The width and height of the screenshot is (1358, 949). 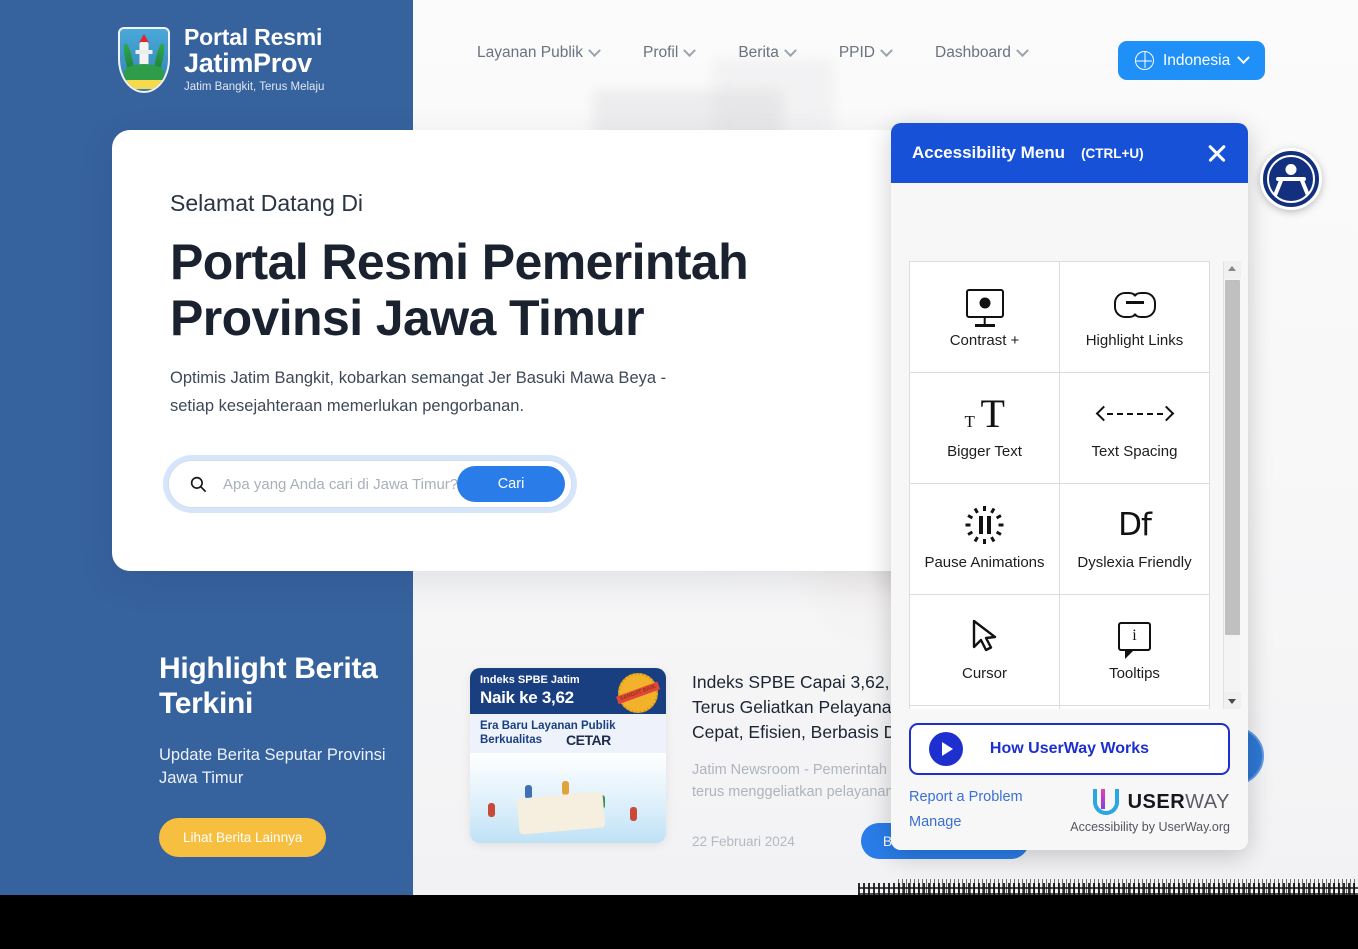 I want to click on news-date: 22 Februari 2024, so click(x=743, y=841).